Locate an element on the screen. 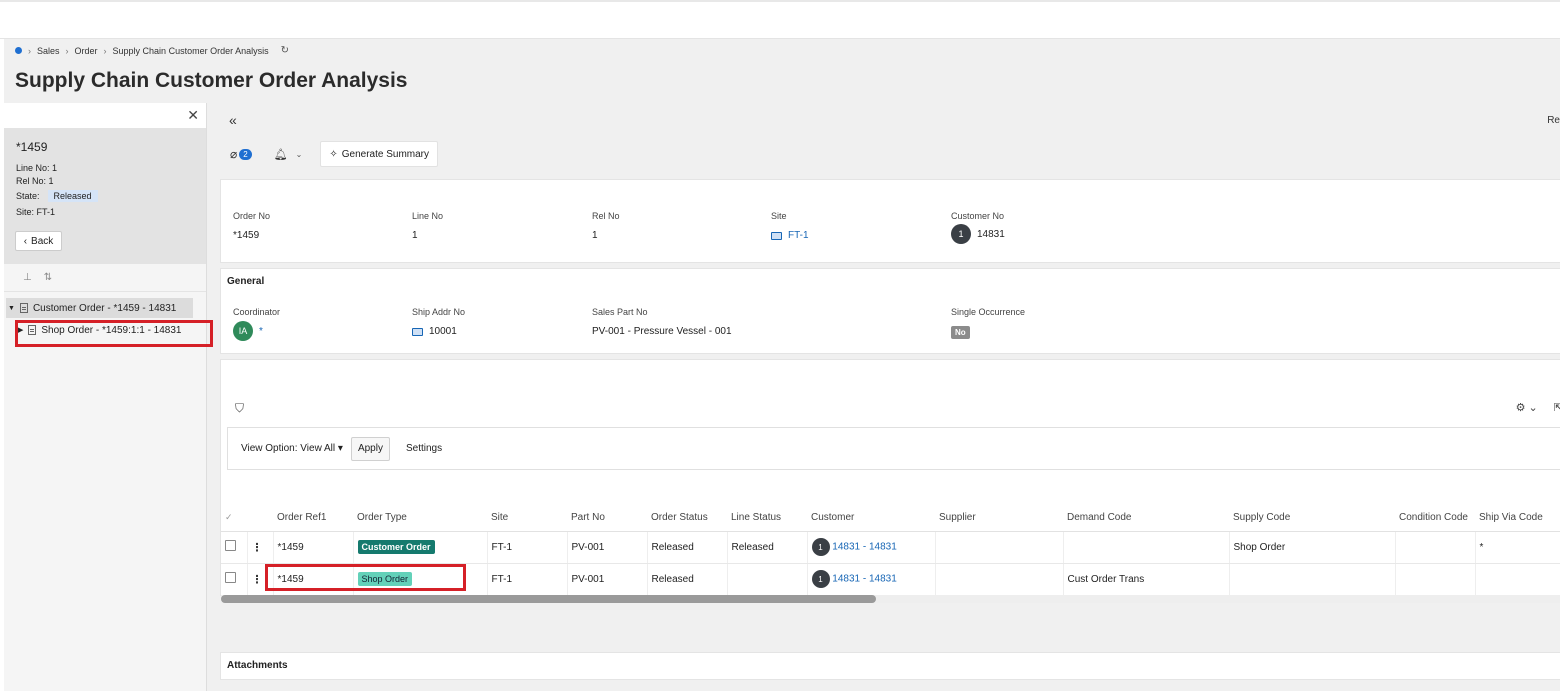 The height and width of the screenshot is (691, 1560). coordinator-field: Coordinator IA * is located at coordinates (256, 324).